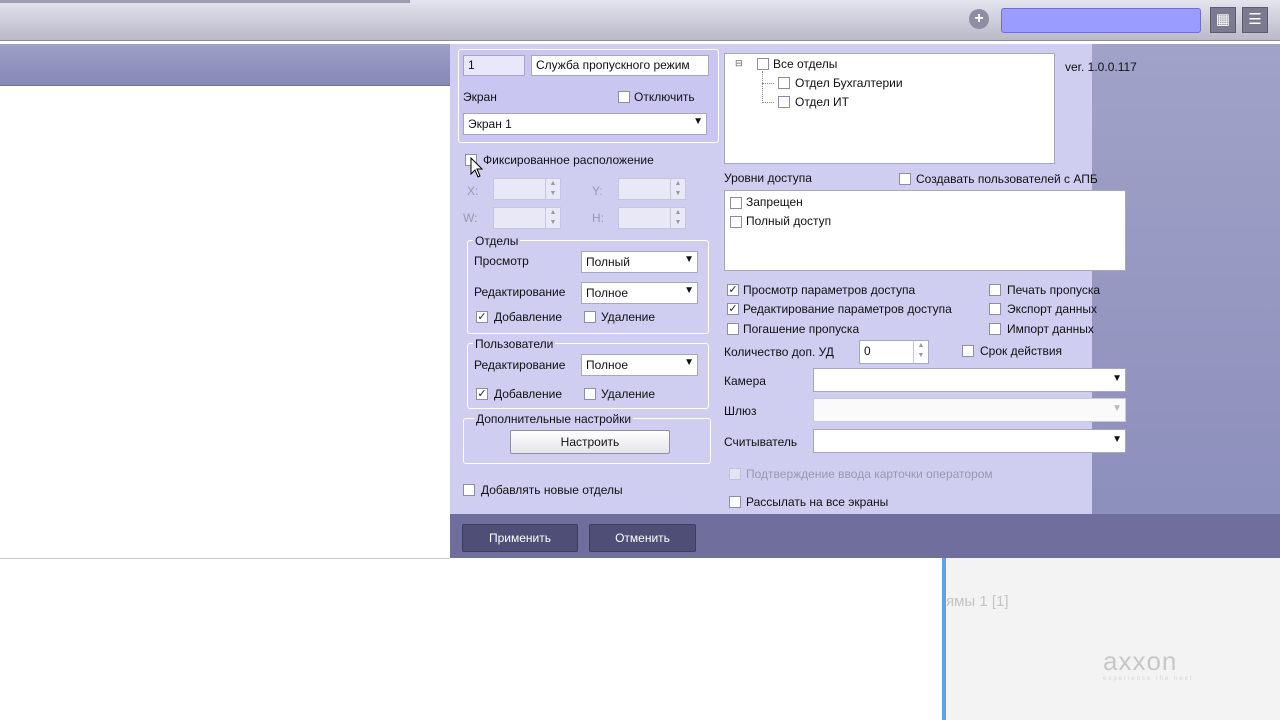  I want to click on access-item-label: Запрещен, so click(774, 202).